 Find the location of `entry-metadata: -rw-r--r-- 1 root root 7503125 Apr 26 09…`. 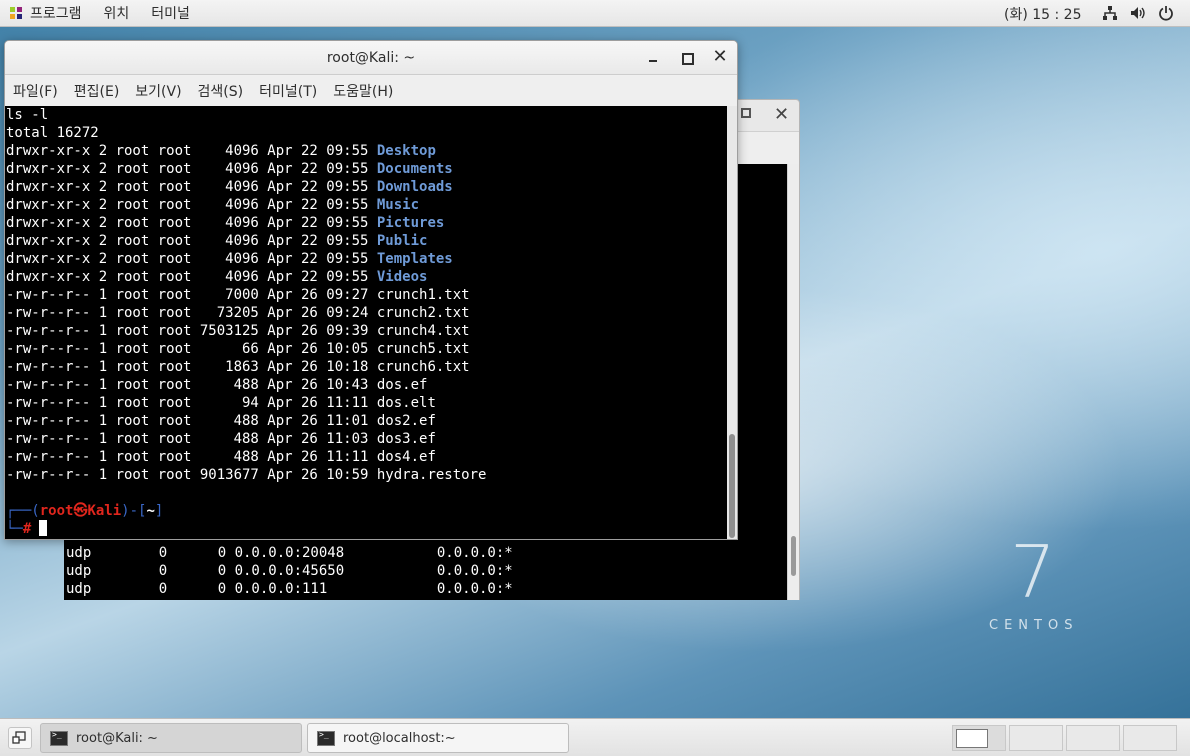

entry-metadata: -rw-r--r-- 1 root root 7503125 Apr 26 09… is located at coordinates (191, 331).